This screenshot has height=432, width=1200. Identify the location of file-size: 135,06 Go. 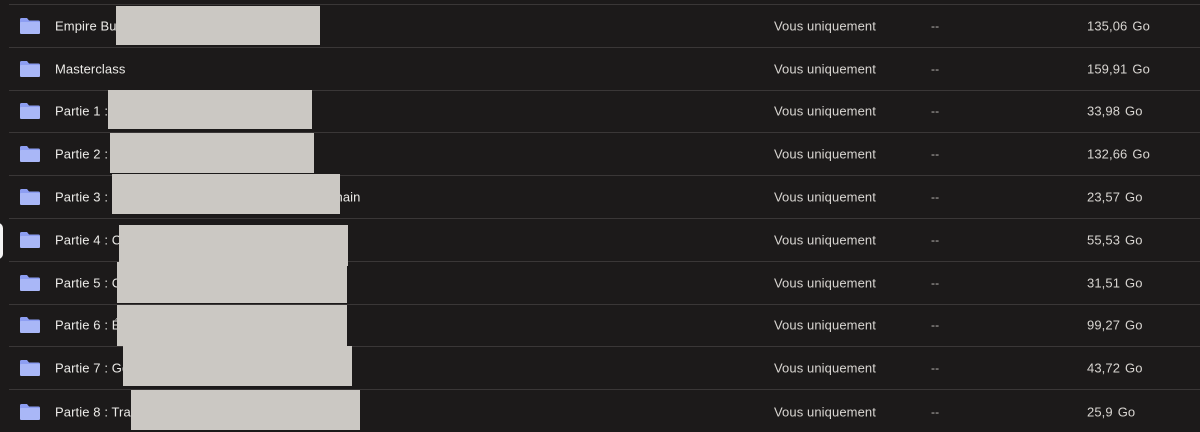
(1118, 25).